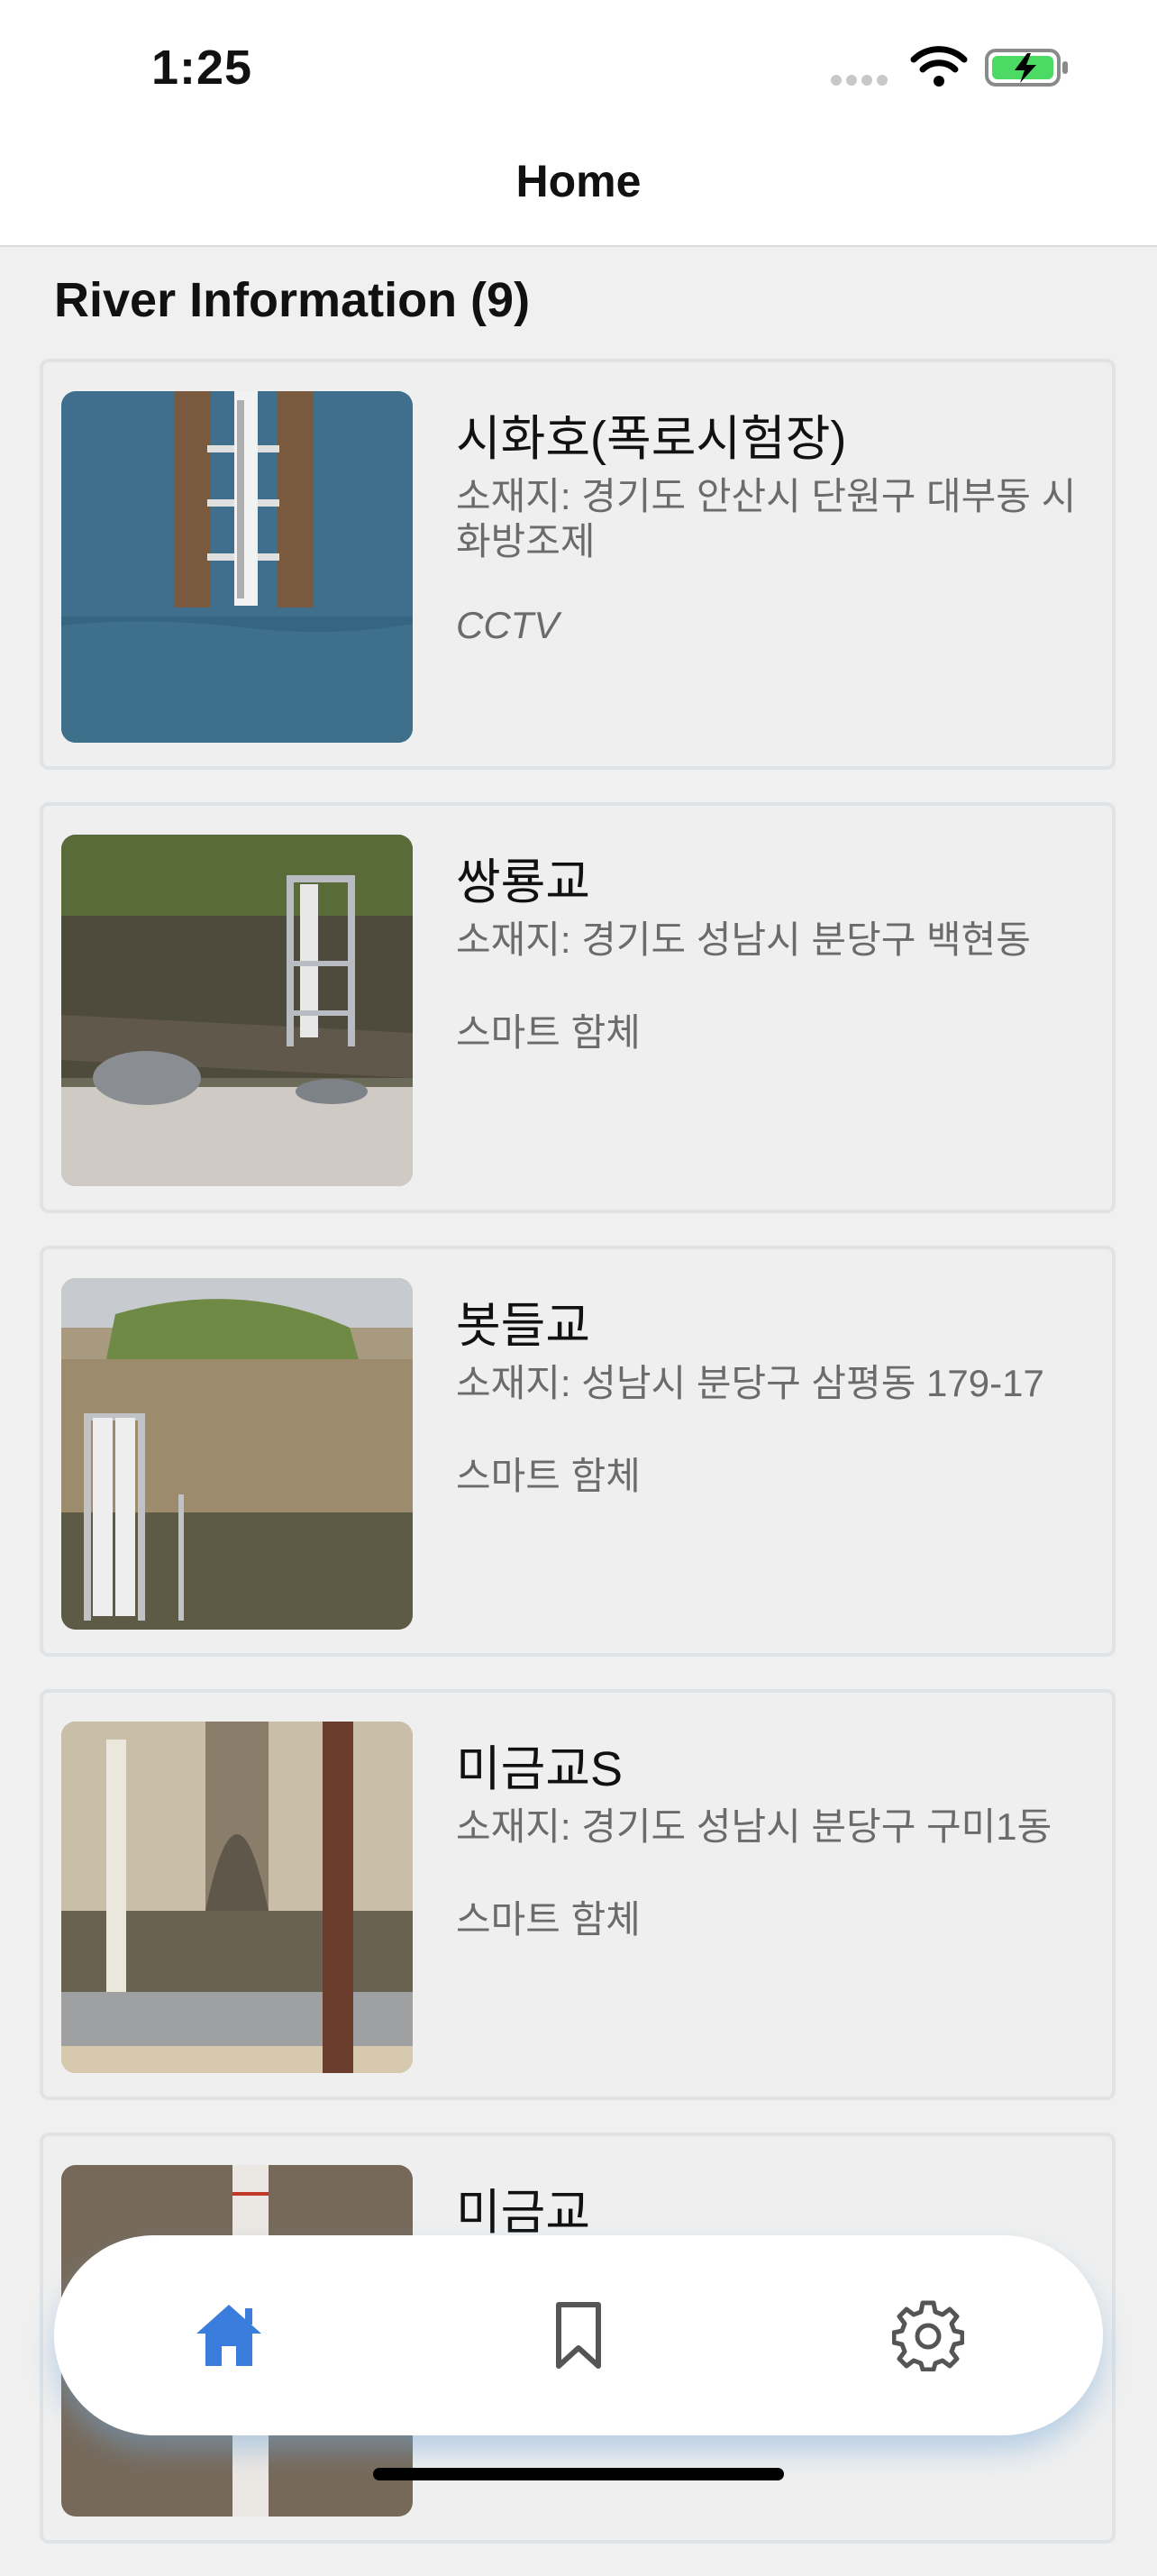 Image resolution: width=1157 pixels, height=2576 pixels. I want to click on river-address: 소재지: 경기도 성남시 분당구 백현동, so click(743, 939).